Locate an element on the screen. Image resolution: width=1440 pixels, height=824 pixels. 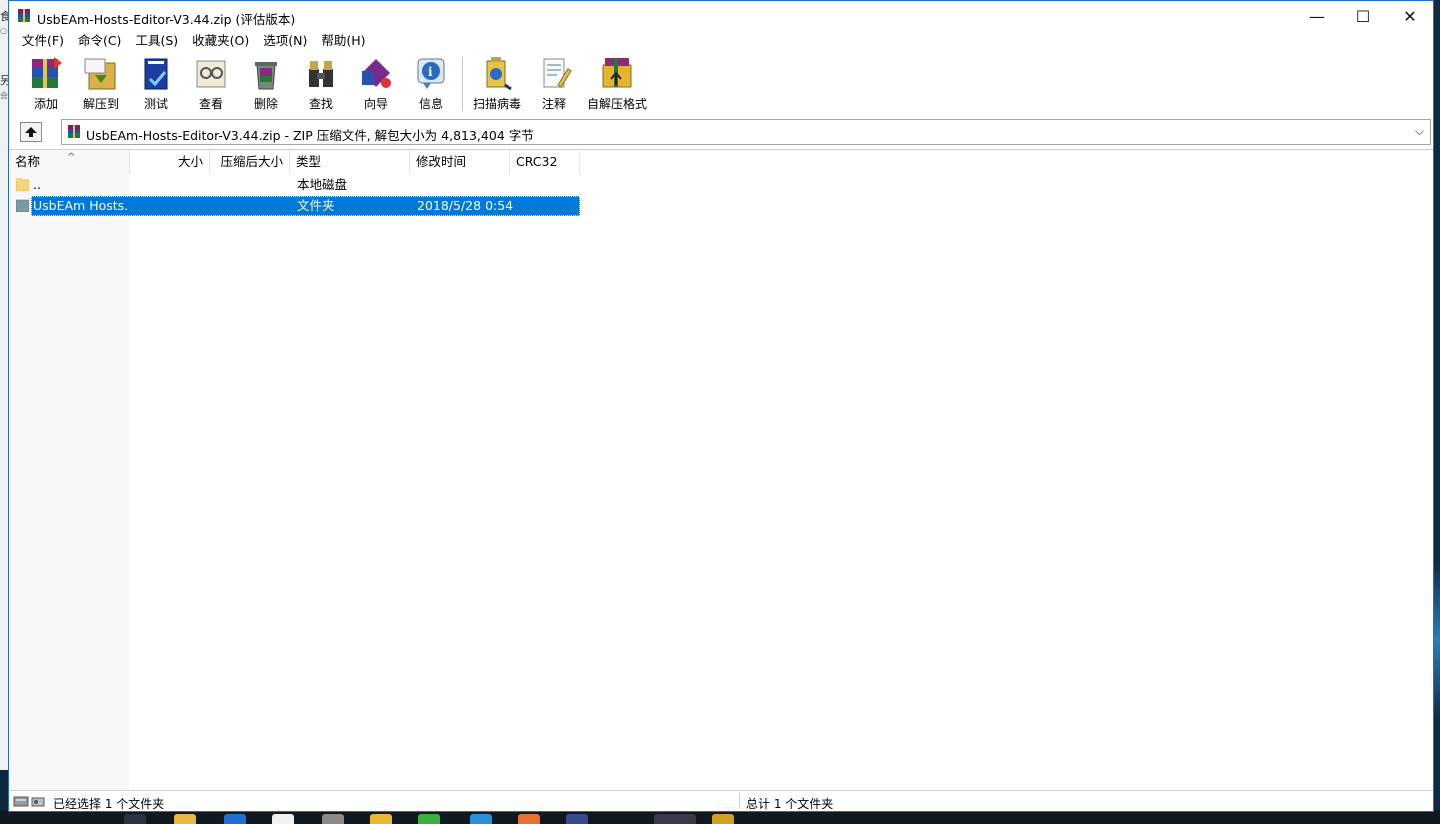
close-button: ✕ is located at coordinates (1410, 16).